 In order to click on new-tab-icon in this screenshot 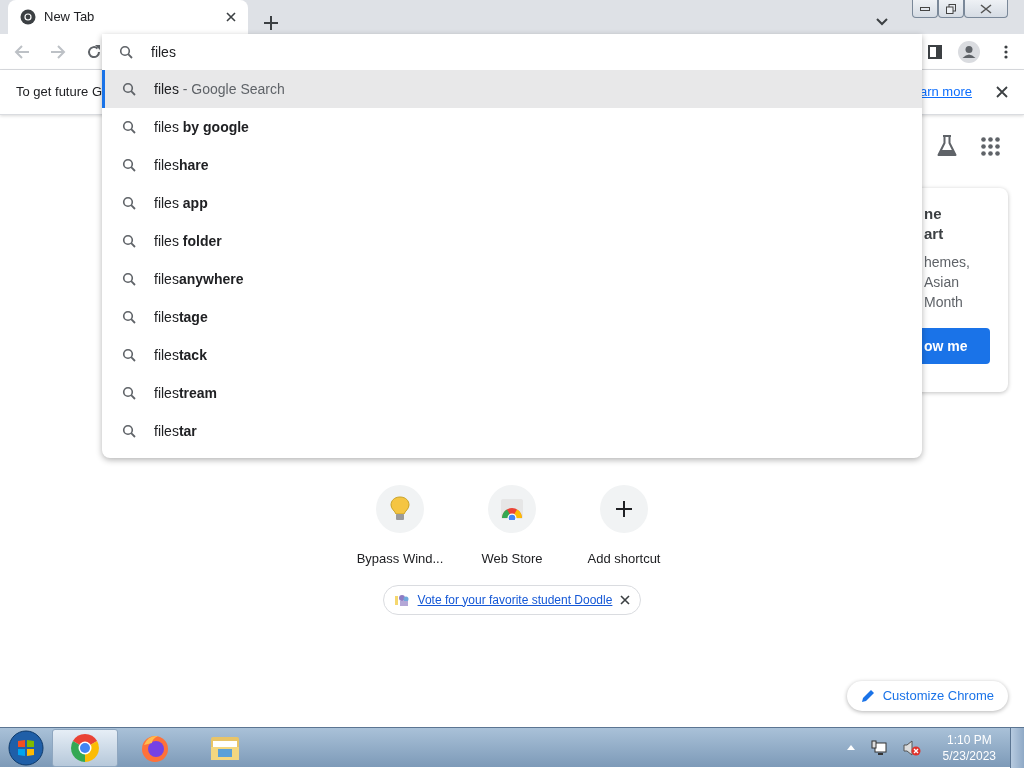, I will do `click(271, 23)`.